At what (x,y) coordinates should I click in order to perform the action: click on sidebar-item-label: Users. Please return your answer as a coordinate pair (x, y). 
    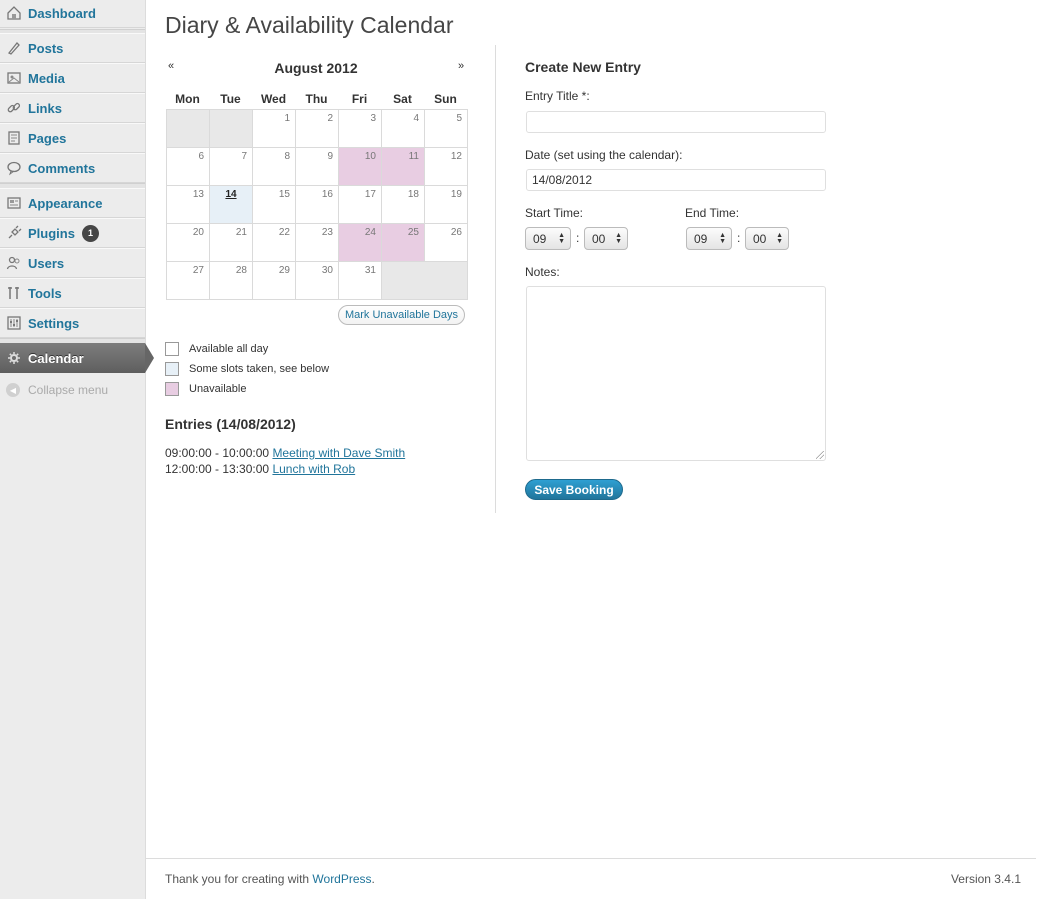
    Looking at the image, I should click on (46, 263).